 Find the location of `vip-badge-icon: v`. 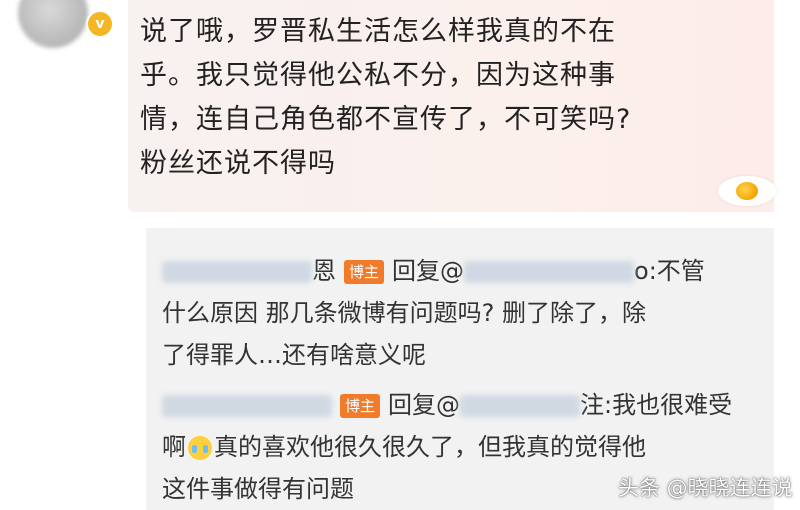

vip-badge-icon: v is located at coordinates (100, 24).